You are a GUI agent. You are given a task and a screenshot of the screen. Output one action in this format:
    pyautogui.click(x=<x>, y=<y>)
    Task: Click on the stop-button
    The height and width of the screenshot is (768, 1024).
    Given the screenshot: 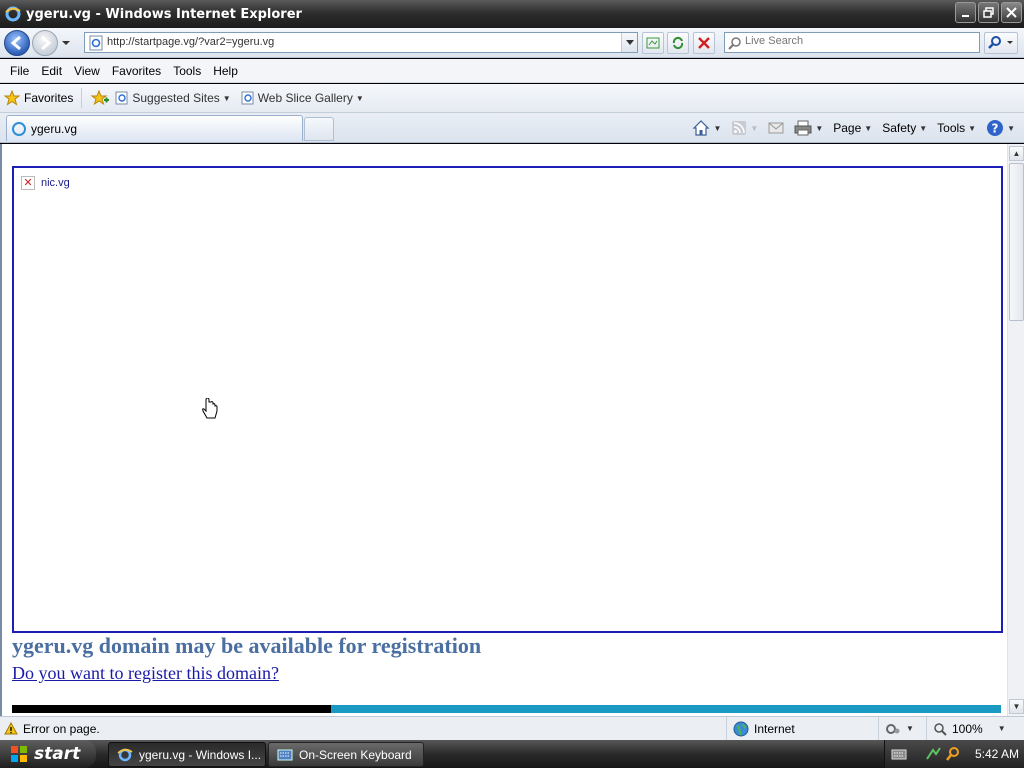 What is the action you would take?
    pyautogui.click(x=704, y=43)
    